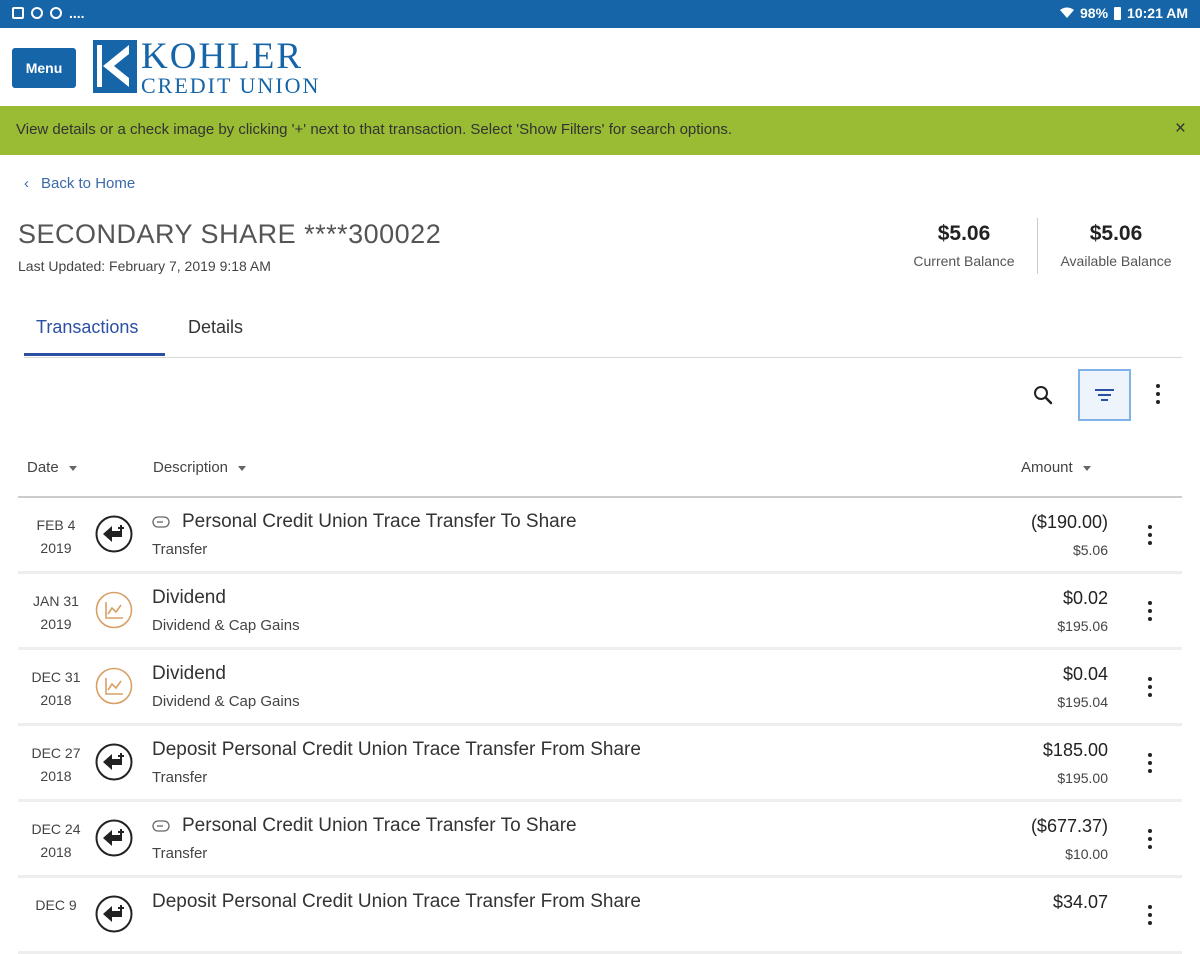  I want to click on transaction-date: JAN 31 2019, so click(56, 613).